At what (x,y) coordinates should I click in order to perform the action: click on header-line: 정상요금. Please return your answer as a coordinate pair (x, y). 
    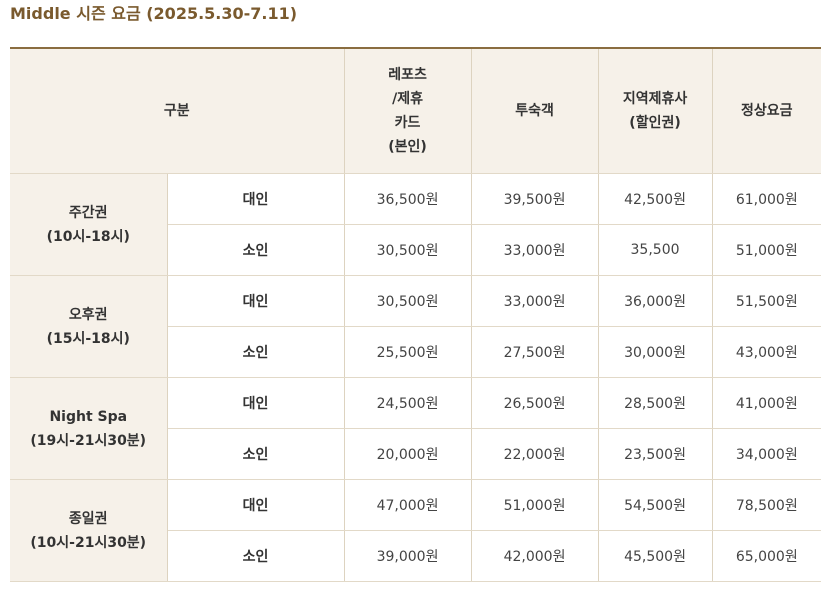
    Looking at the image, I should click on (767, 111).